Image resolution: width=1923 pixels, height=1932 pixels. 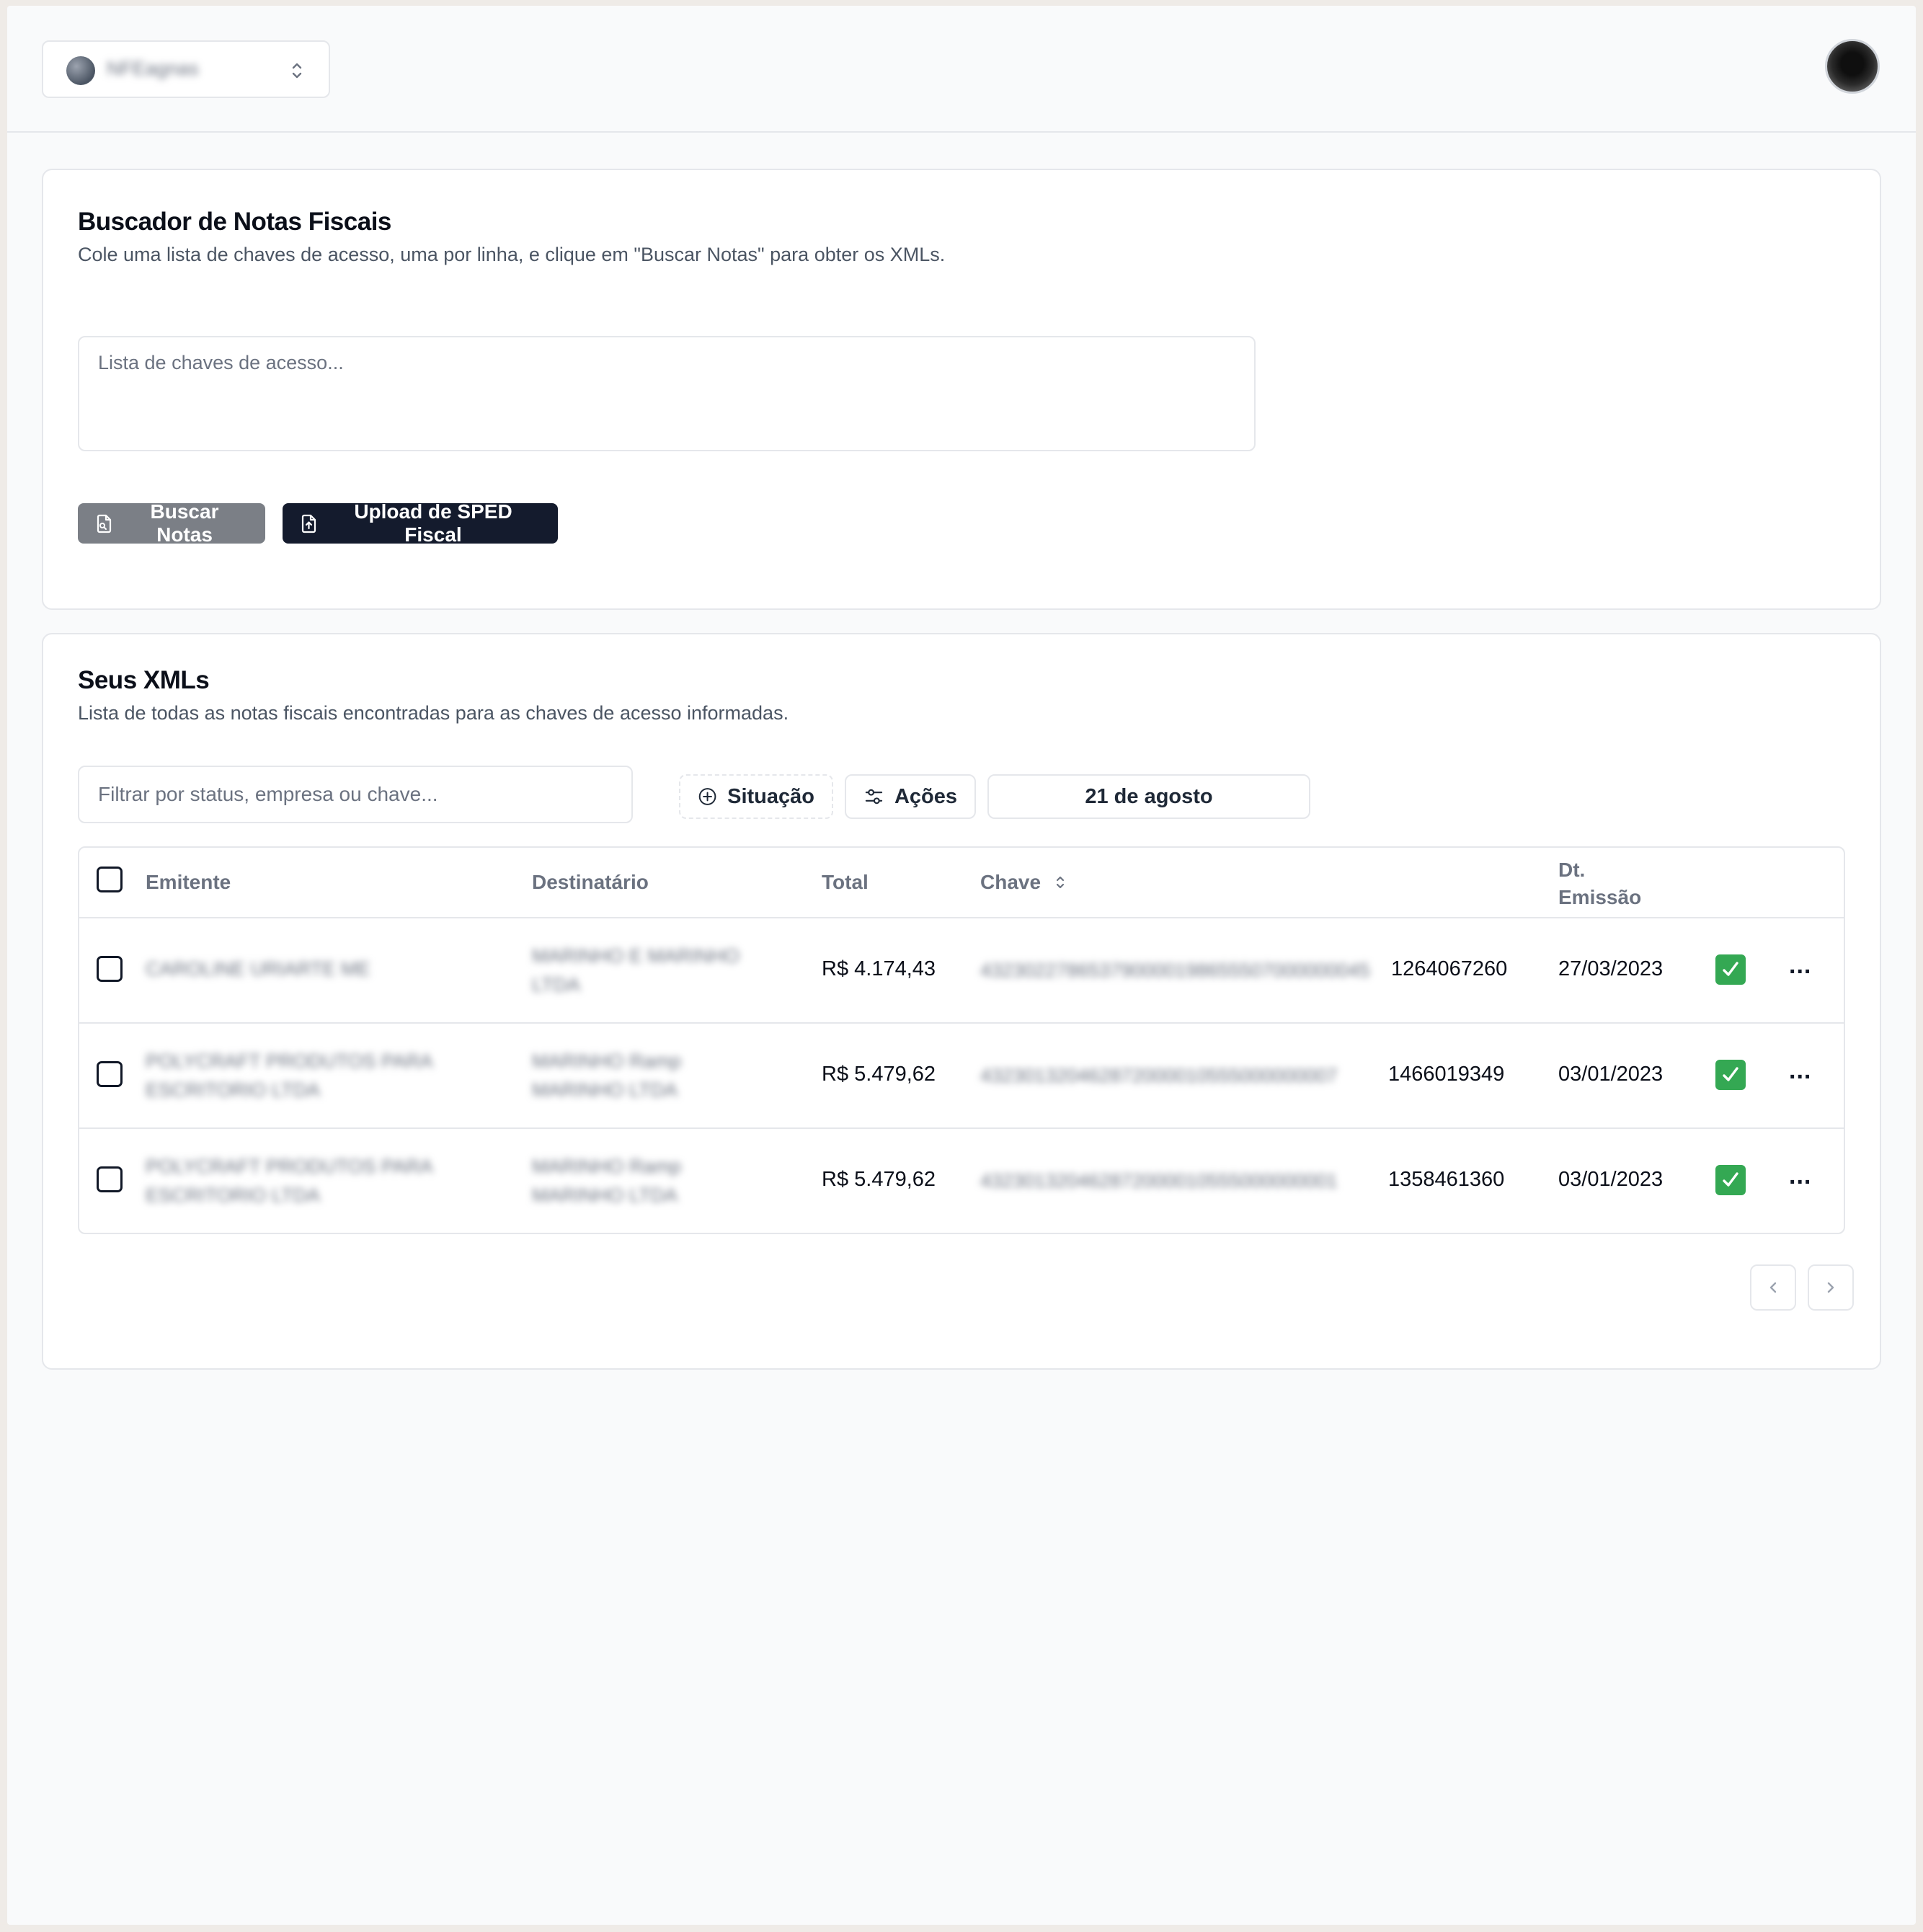 What do you see at coordinates (80, 70) in the screenshot?
I see `workspace-logo-icon` at bounding box center [80, 70].